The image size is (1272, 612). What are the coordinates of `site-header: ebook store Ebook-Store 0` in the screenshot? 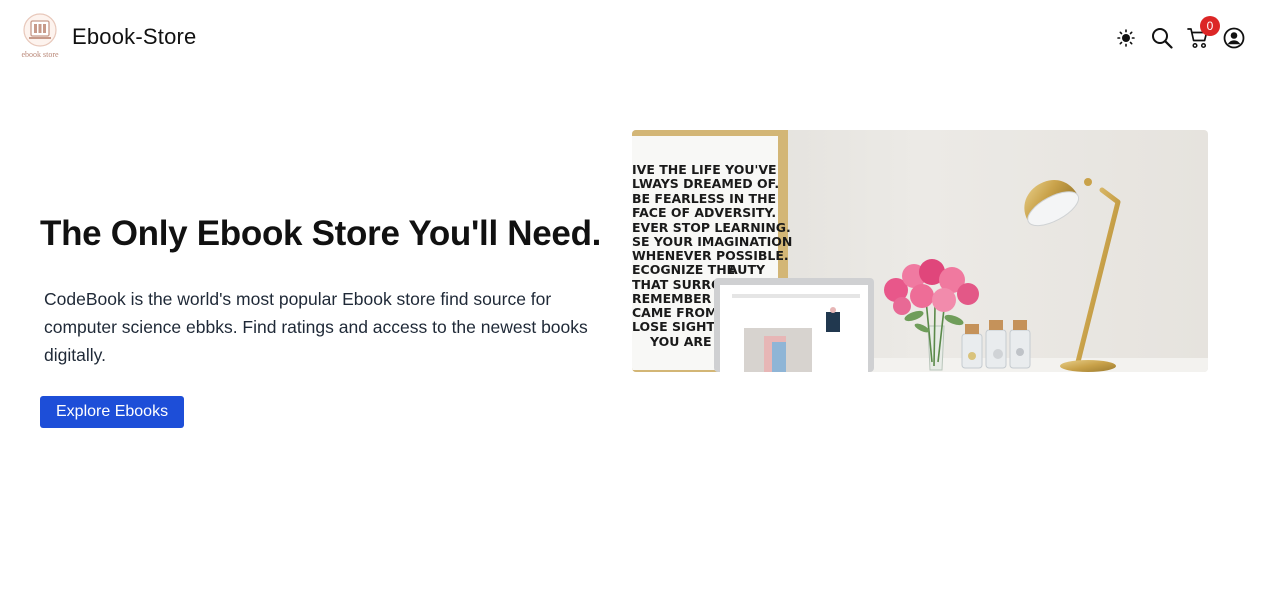 It's located at (636, 38).